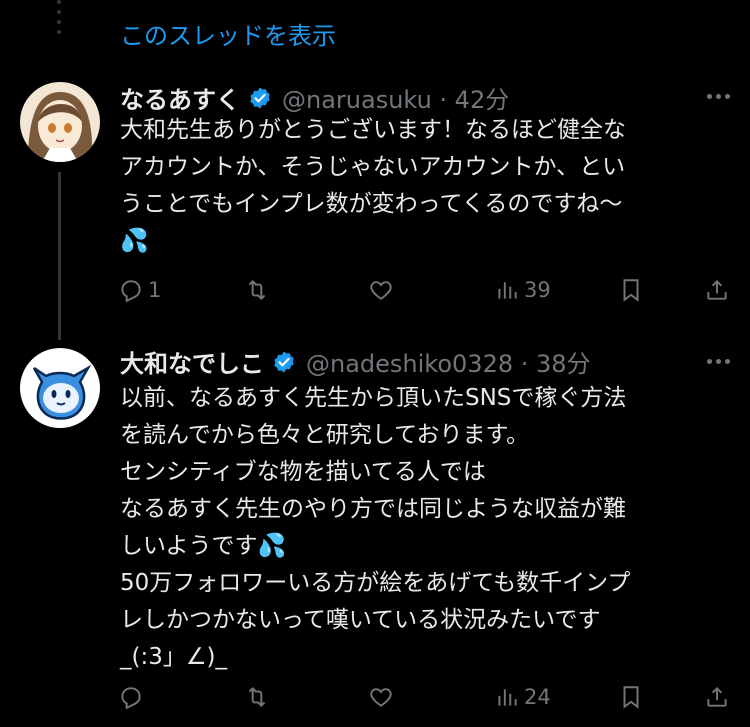  What do you see at coordinates (537, 290) in the screenshot?
I see `views-count: 39` at bounding box center [537, 290].